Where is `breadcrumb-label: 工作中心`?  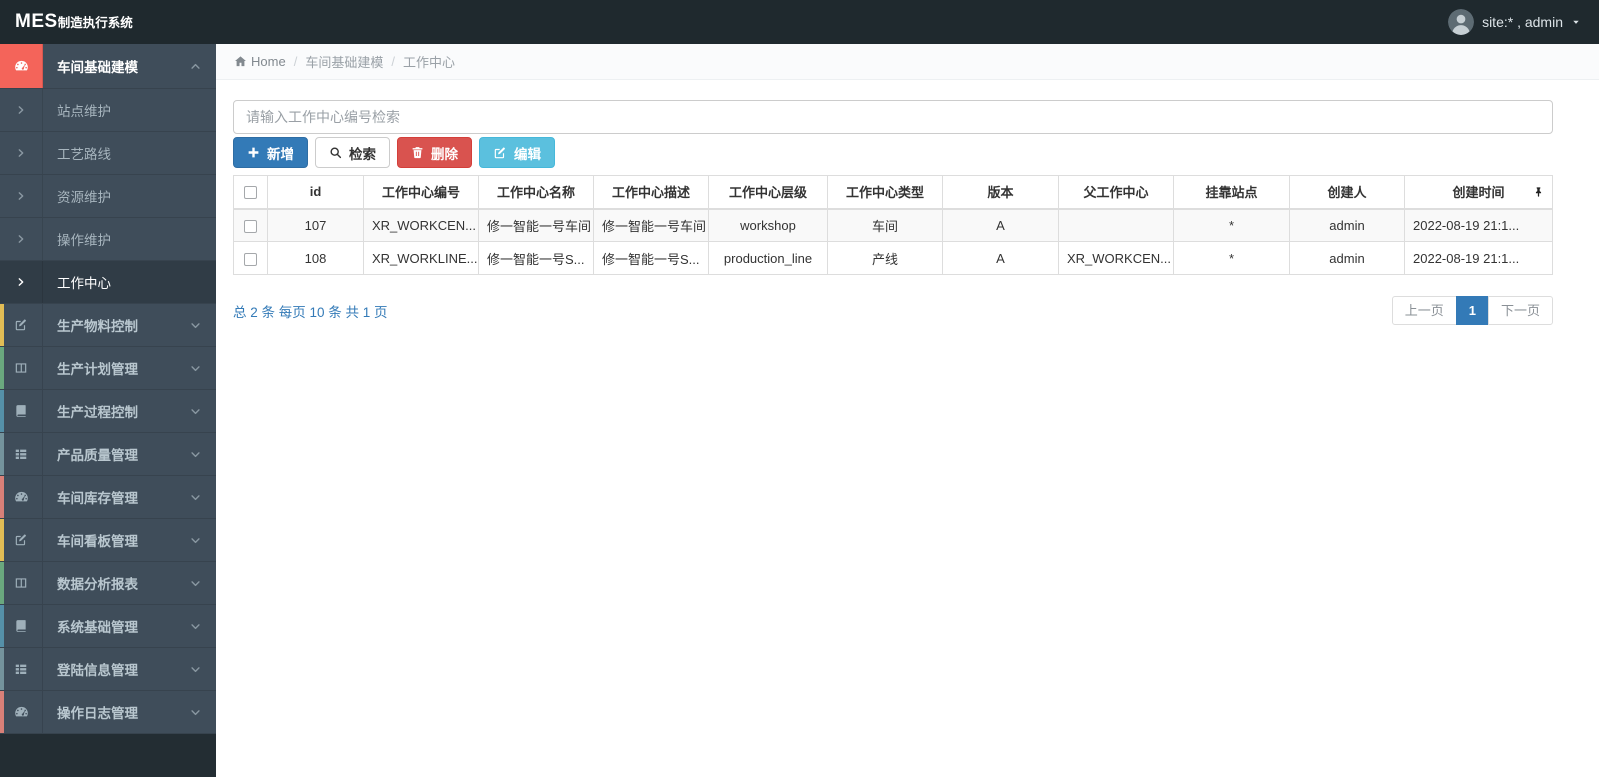
breadcrumb-label: 工作中心 is located at coordinates (428, 62).